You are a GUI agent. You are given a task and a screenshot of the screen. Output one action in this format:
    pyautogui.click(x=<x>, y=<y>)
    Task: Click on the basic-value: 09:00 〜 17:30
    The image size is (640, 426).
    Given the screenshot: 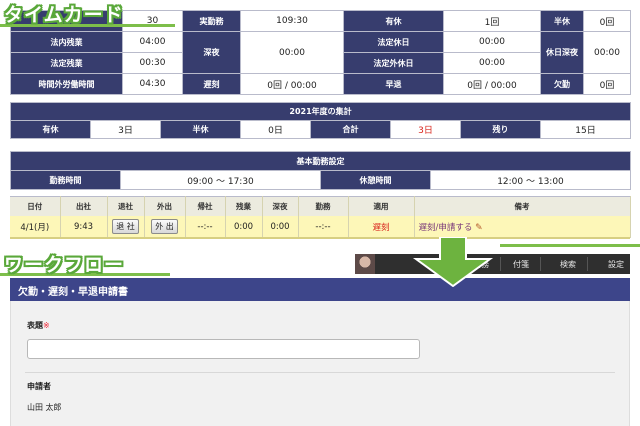 What is the action you would take?
    pyautogui.click(x=220, y=180)
    